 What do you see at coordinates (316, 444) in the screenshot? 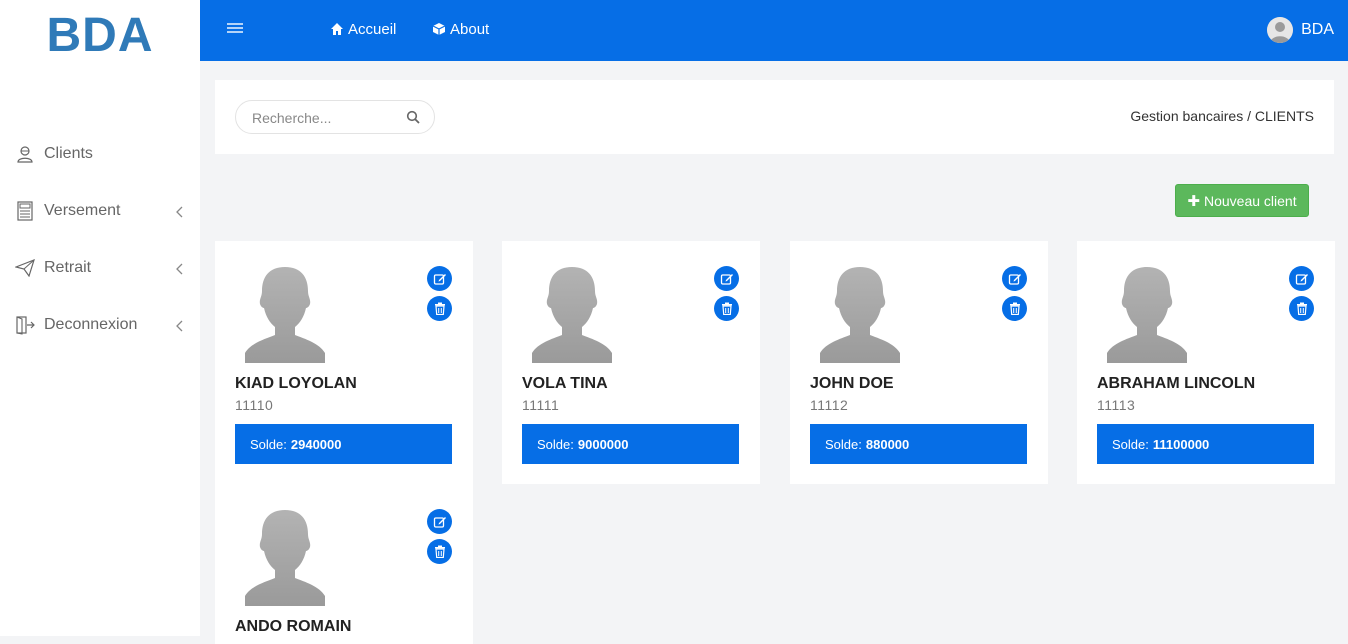
I see `solde-value: 2940000` at bounding box center [316, 444].